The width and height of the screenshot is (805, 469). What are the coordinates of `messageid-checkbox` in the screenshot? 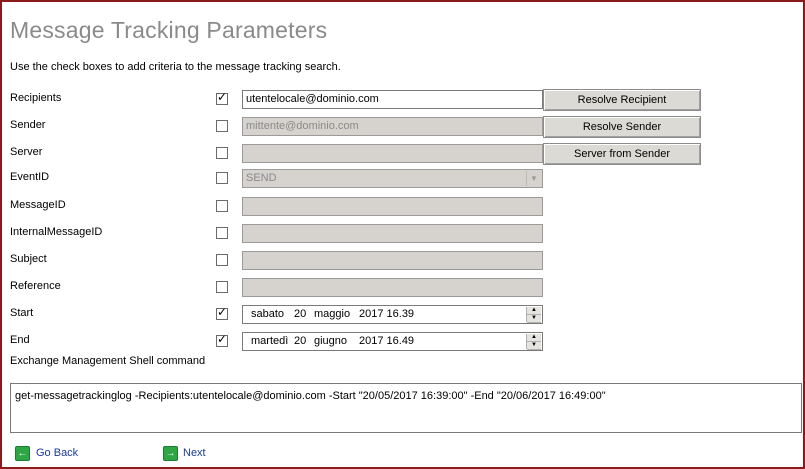 It's located at (222, 206).